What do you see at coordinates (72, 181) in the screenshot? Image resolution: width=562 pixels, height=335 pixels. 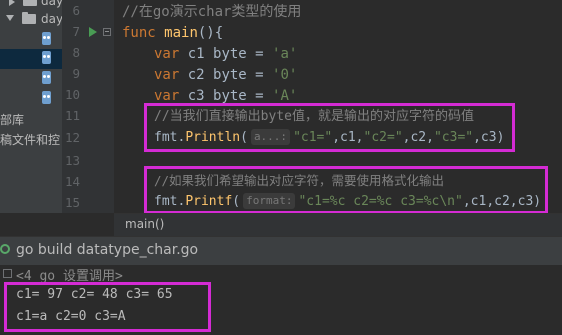 I see `line-number: 14` at bounding box center [72, 181].